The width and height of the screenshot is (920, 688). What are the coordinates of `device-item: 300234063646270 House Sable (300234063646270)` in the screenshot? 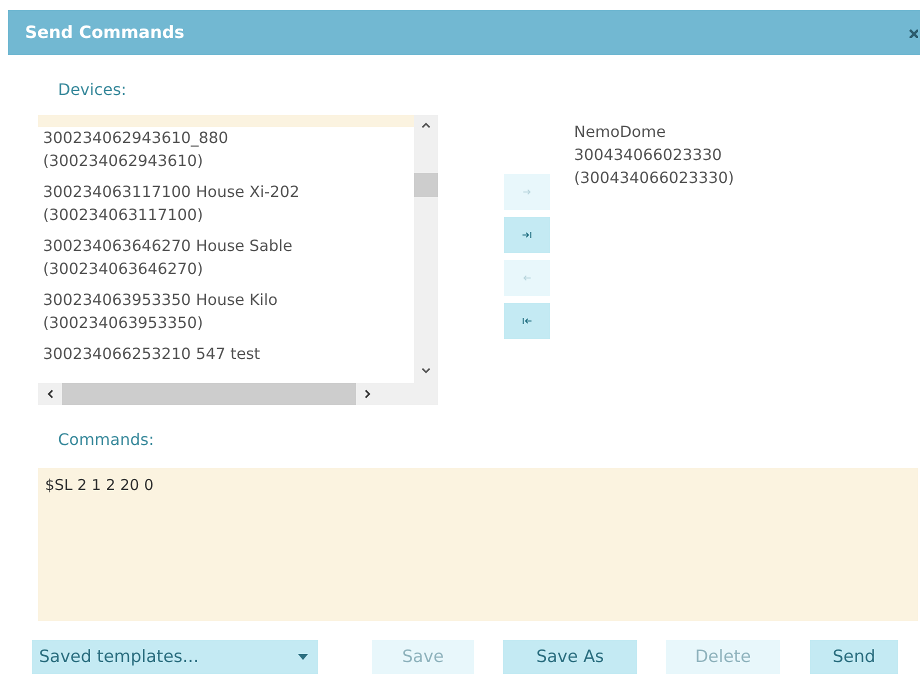 It's located at (226, 262).